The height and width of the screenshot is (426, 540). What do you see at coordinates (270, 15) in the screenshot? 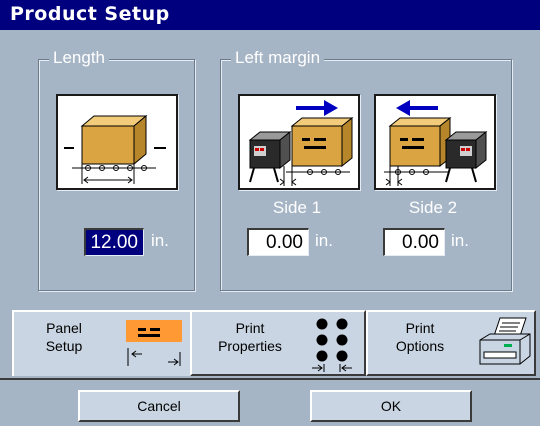
I see `title-bar: Product Setup` at bounding box center [270, 15].